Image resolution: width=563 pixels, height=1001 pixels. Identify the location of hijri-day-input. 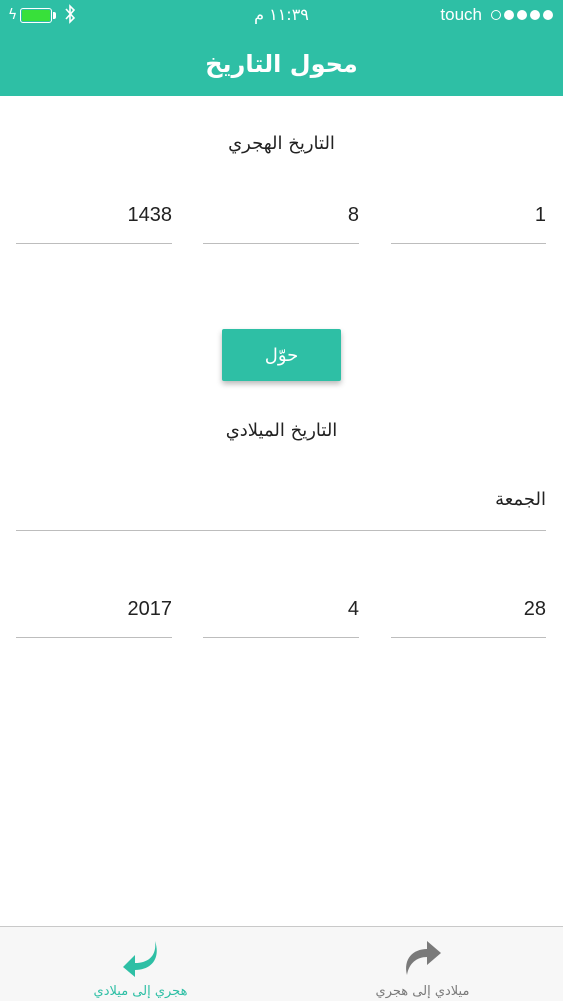
(468, 215).